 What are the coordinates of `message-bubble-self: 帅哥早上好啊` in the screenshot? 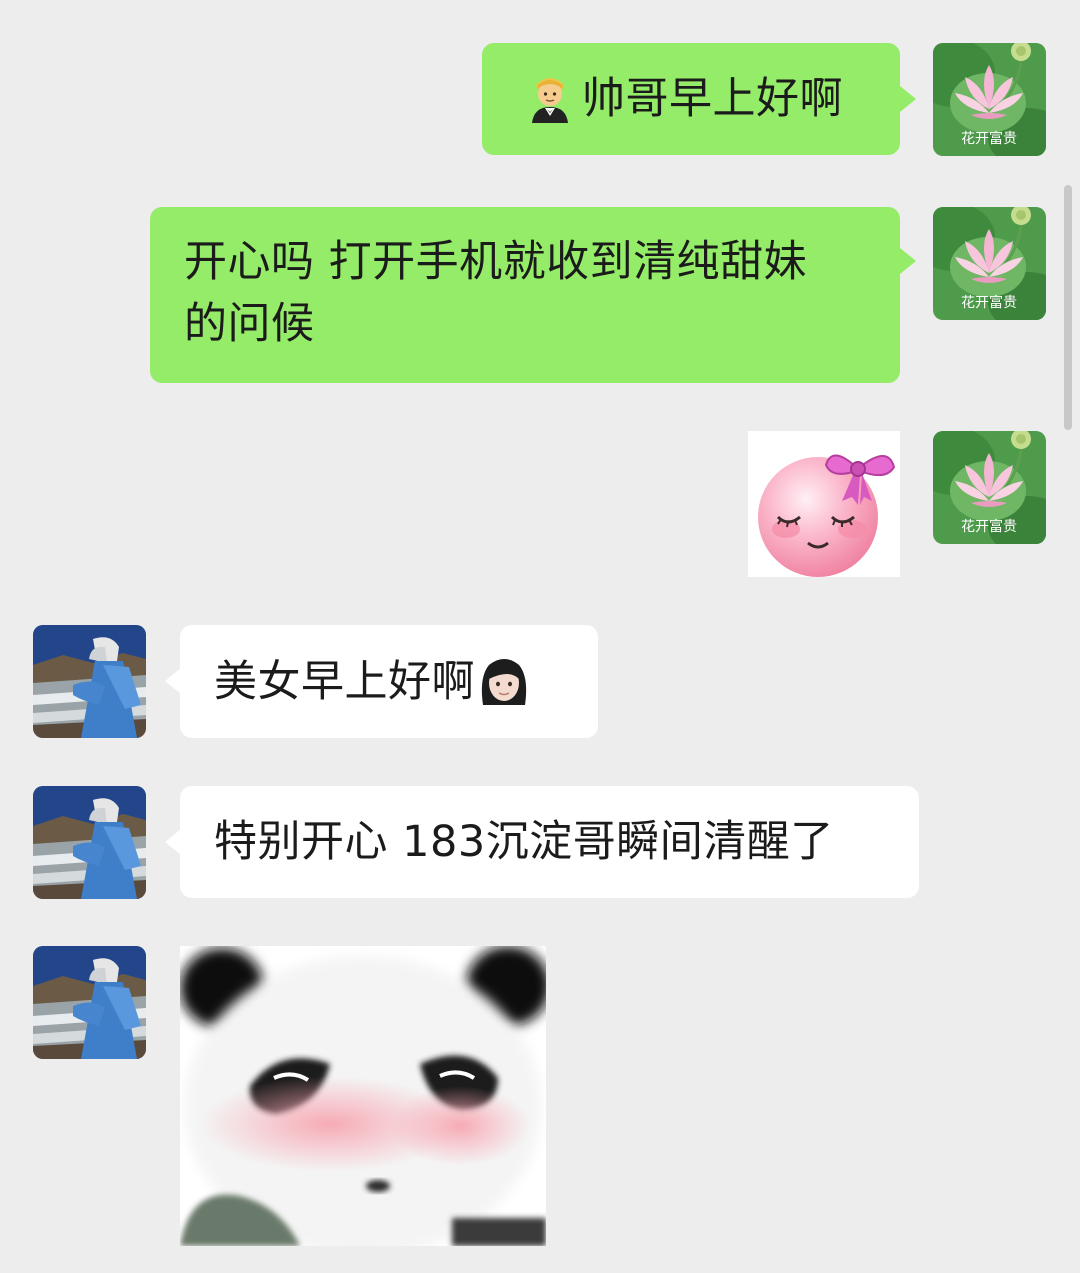 It's located at (691, 99).